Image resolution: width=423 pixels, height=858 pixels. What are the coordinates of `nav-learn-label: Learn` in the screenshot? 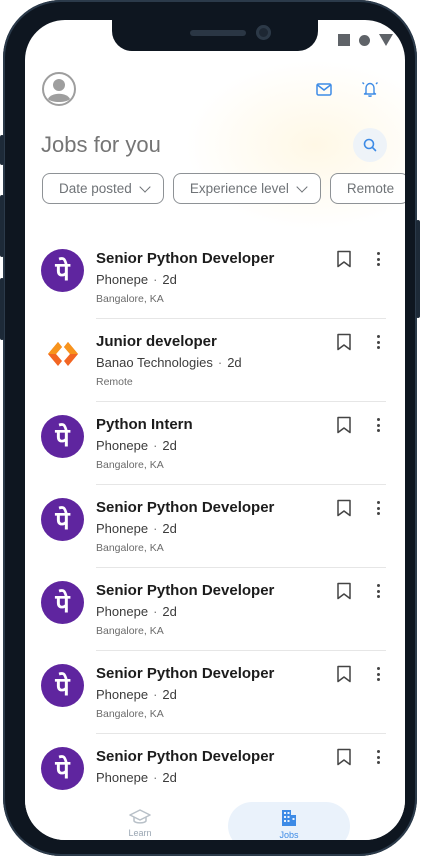 It's located at (140, 833).